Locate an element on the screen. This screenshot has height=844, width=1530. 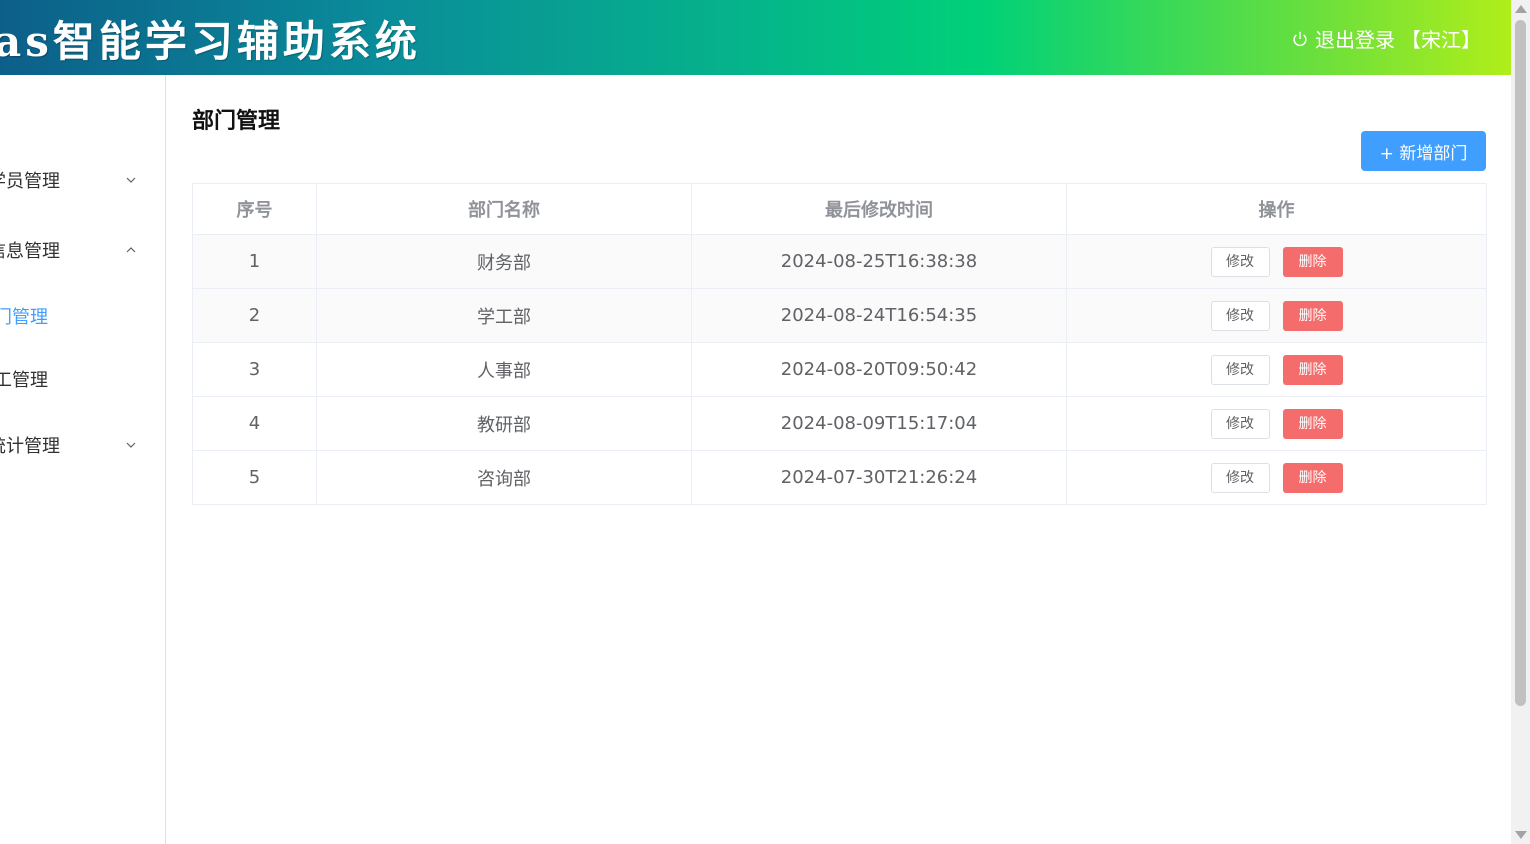
cell-name: 学工部 is located at coordinates (504, 315).